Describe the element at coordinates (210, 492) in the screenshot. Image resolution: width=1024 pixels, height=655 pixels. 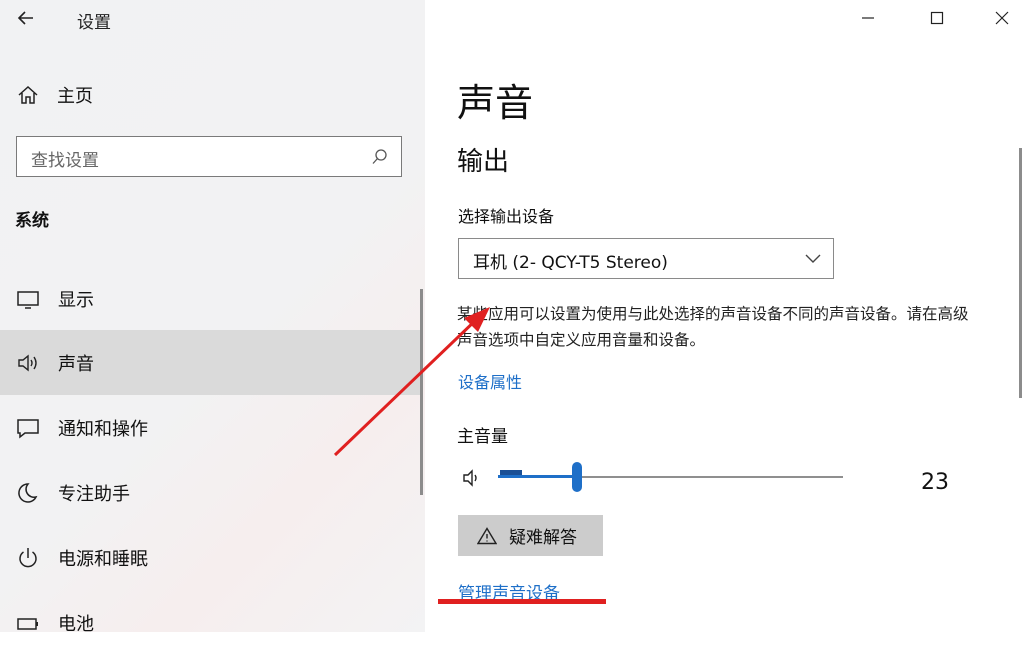
I see `sidebar-item-focus-assist: 专注助手` at that location.